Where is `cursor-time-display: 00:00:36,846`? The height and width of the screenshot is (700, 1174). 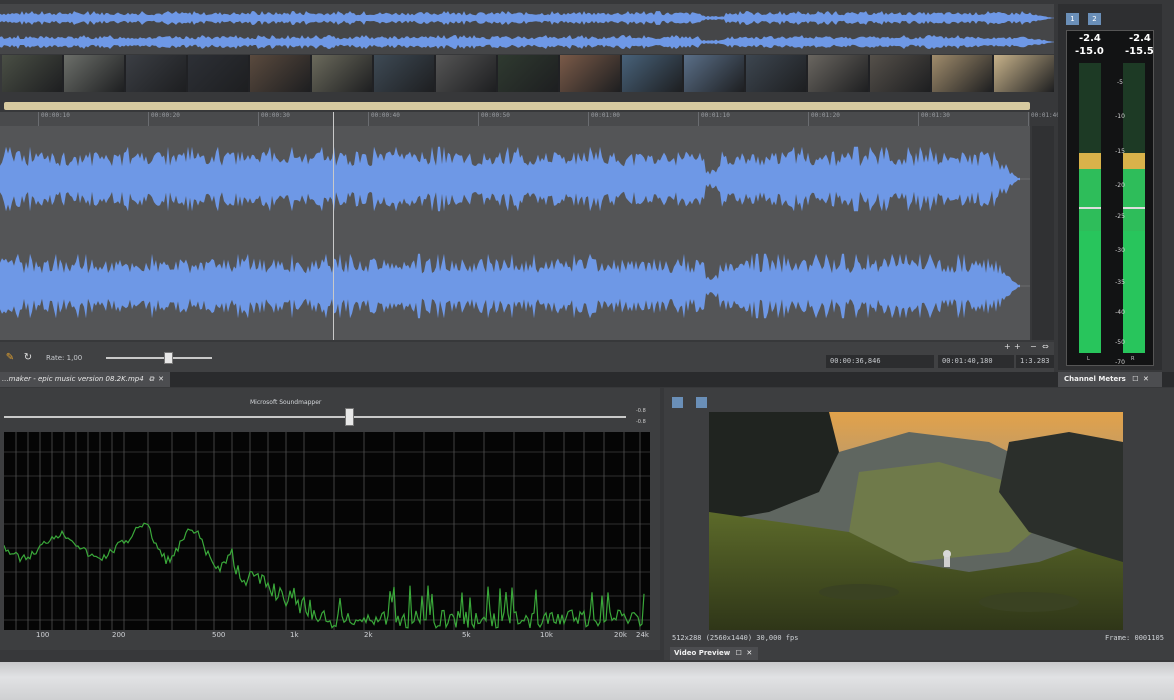 cursor-time-display: 00:00:36,846 is located at coordinates (880, 361).